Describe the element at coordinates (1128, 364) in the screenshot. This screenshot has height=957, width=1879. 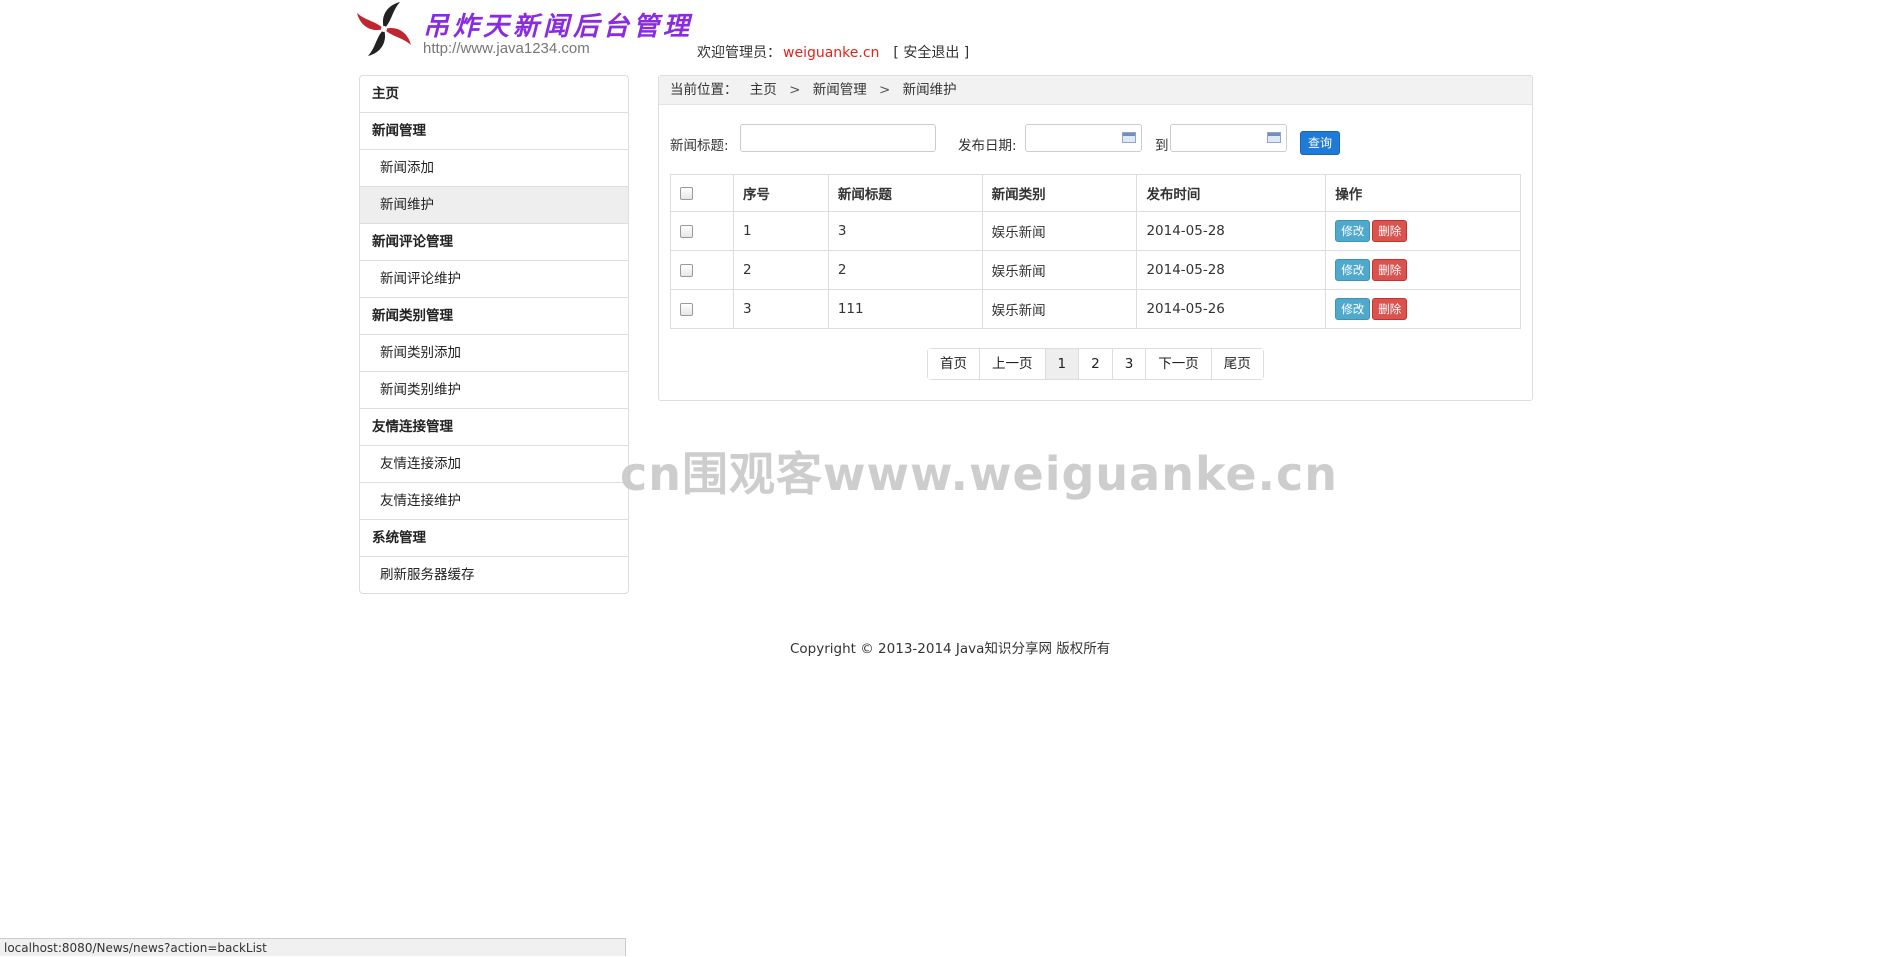
I see `pager-page-3: 3` at that location.